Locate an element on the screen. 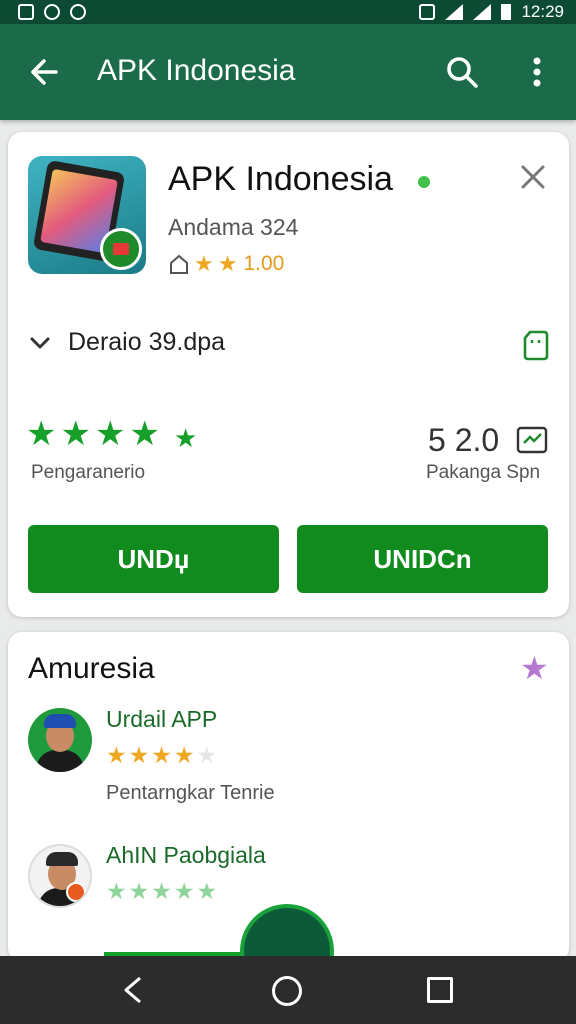 The height and width of the screenshot is (1024, 576). status-dot is located at coordinates (424, 182).